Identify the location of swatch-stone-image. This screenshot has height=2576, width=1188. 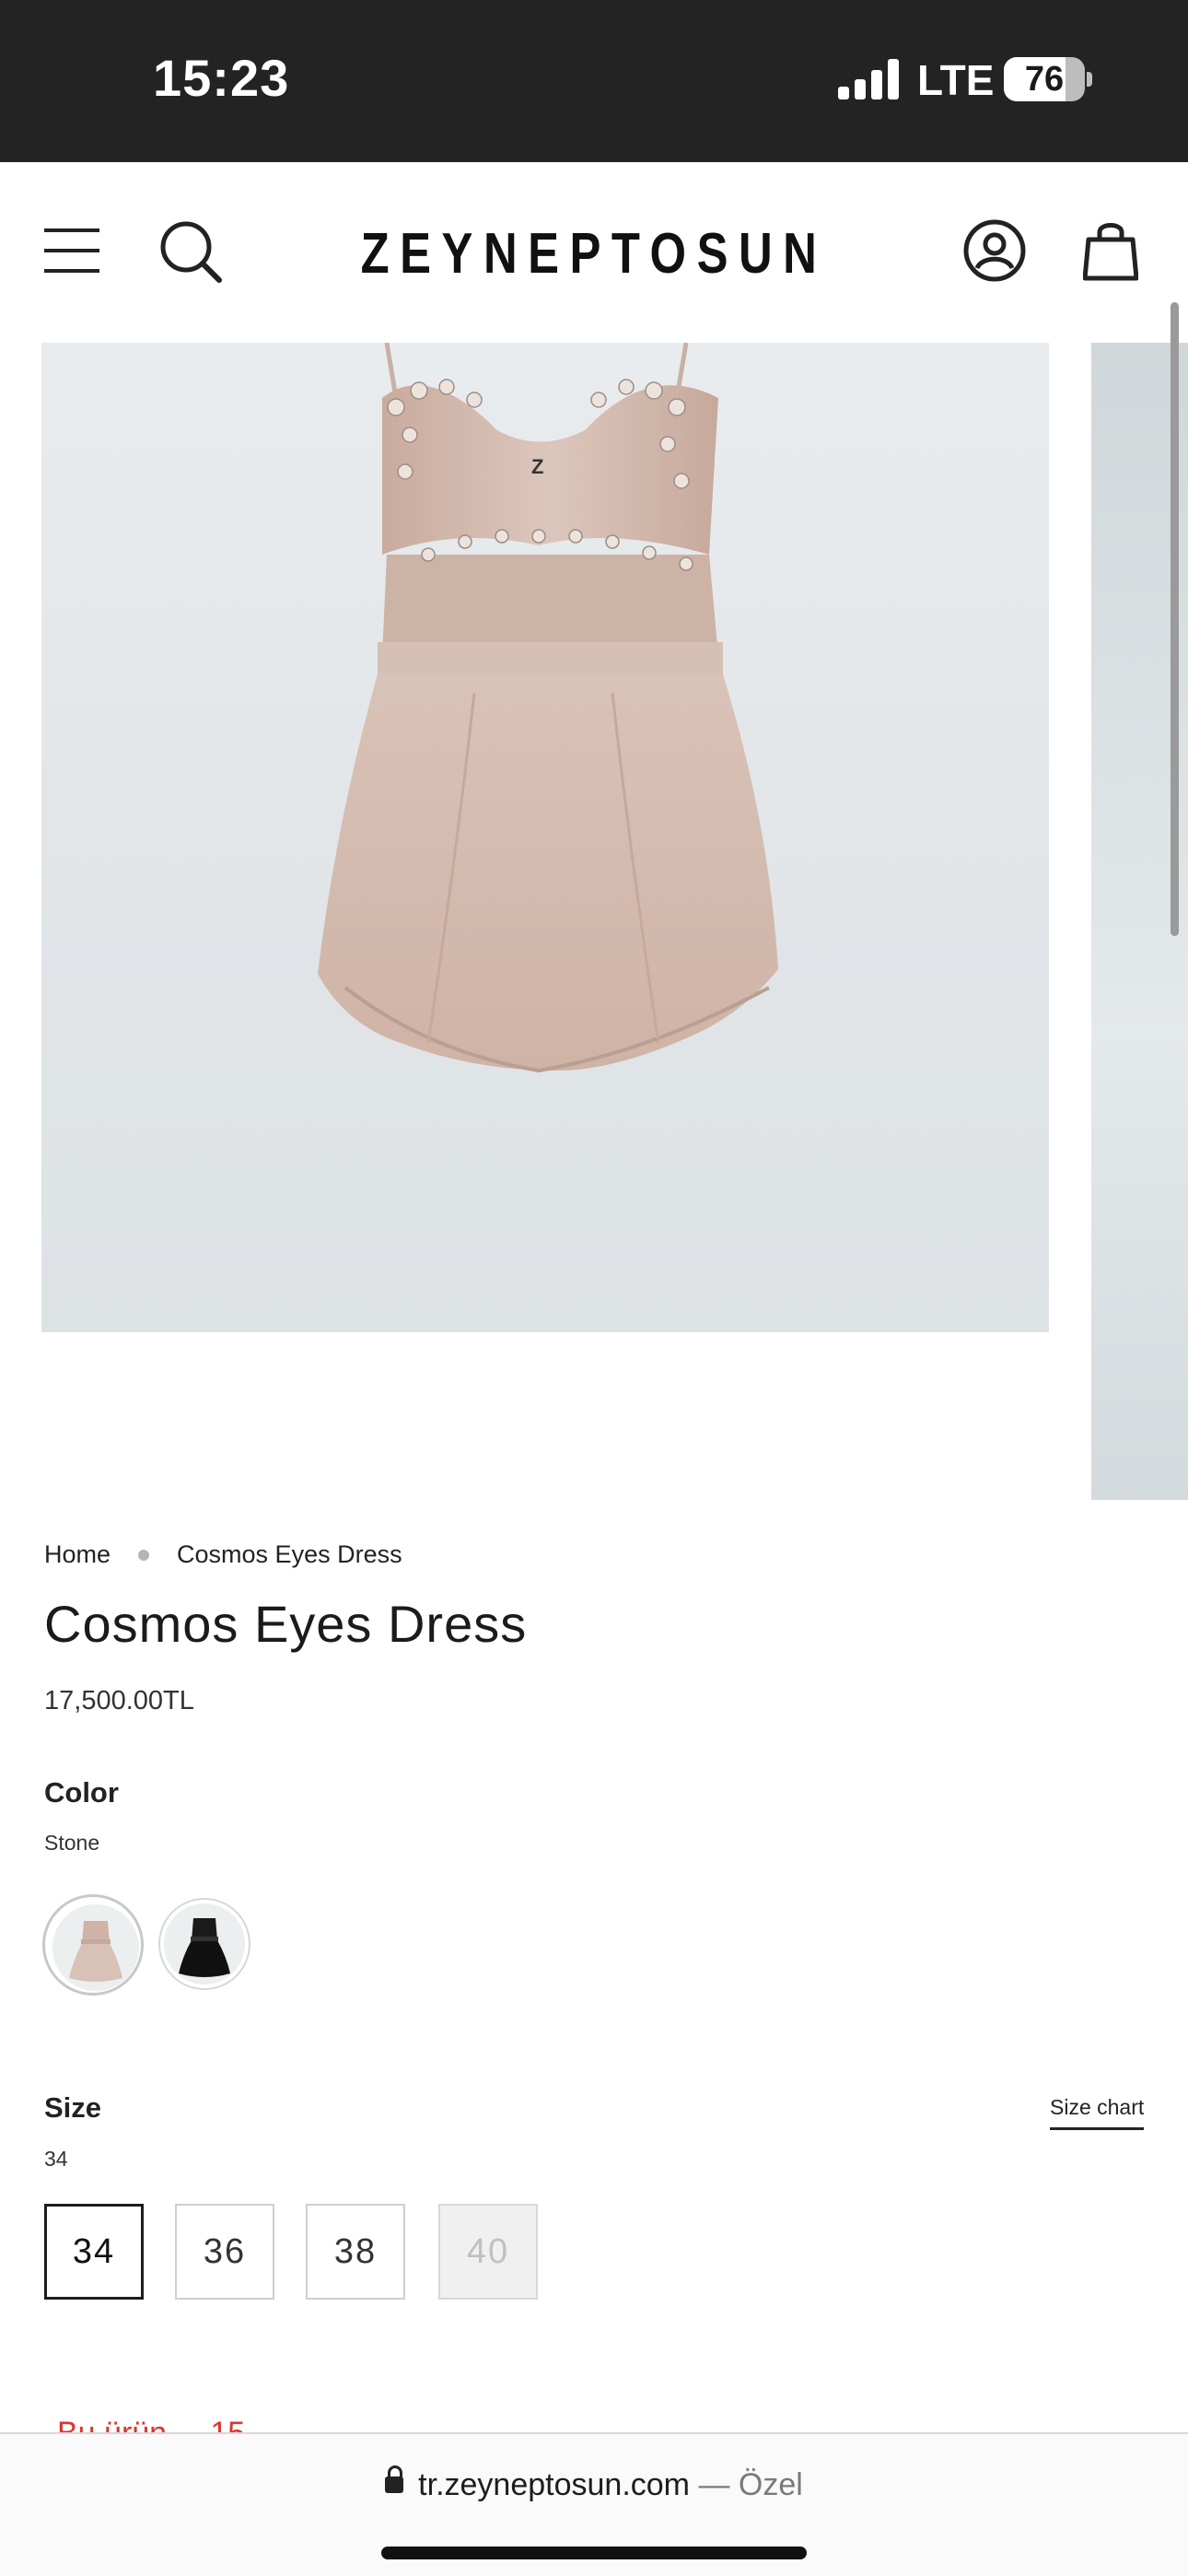
(95, 1948).